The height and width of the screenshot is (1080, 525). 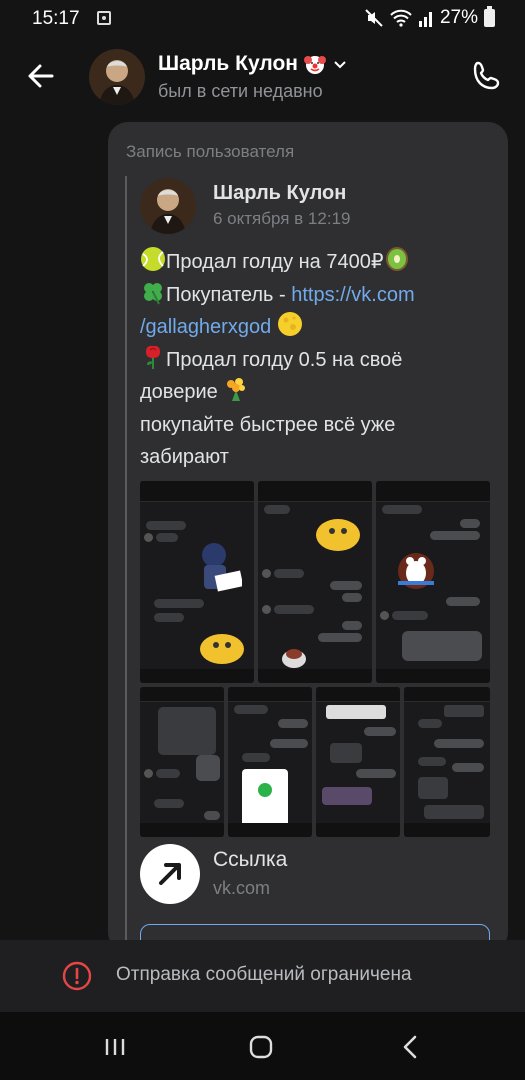 I want to click on post-line-4: Продал голду 0.5 на своё доверие, so click(x=305, y=376).